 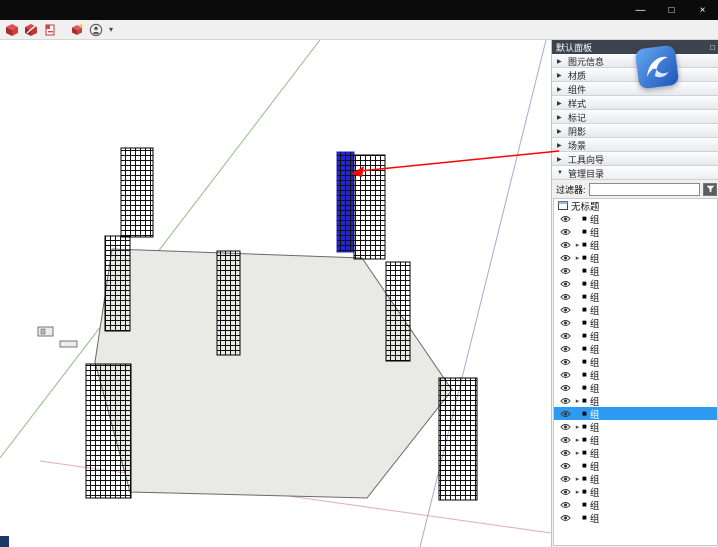 I want to click on panel-section: ▶ 样式, so click(x=635, y=103).